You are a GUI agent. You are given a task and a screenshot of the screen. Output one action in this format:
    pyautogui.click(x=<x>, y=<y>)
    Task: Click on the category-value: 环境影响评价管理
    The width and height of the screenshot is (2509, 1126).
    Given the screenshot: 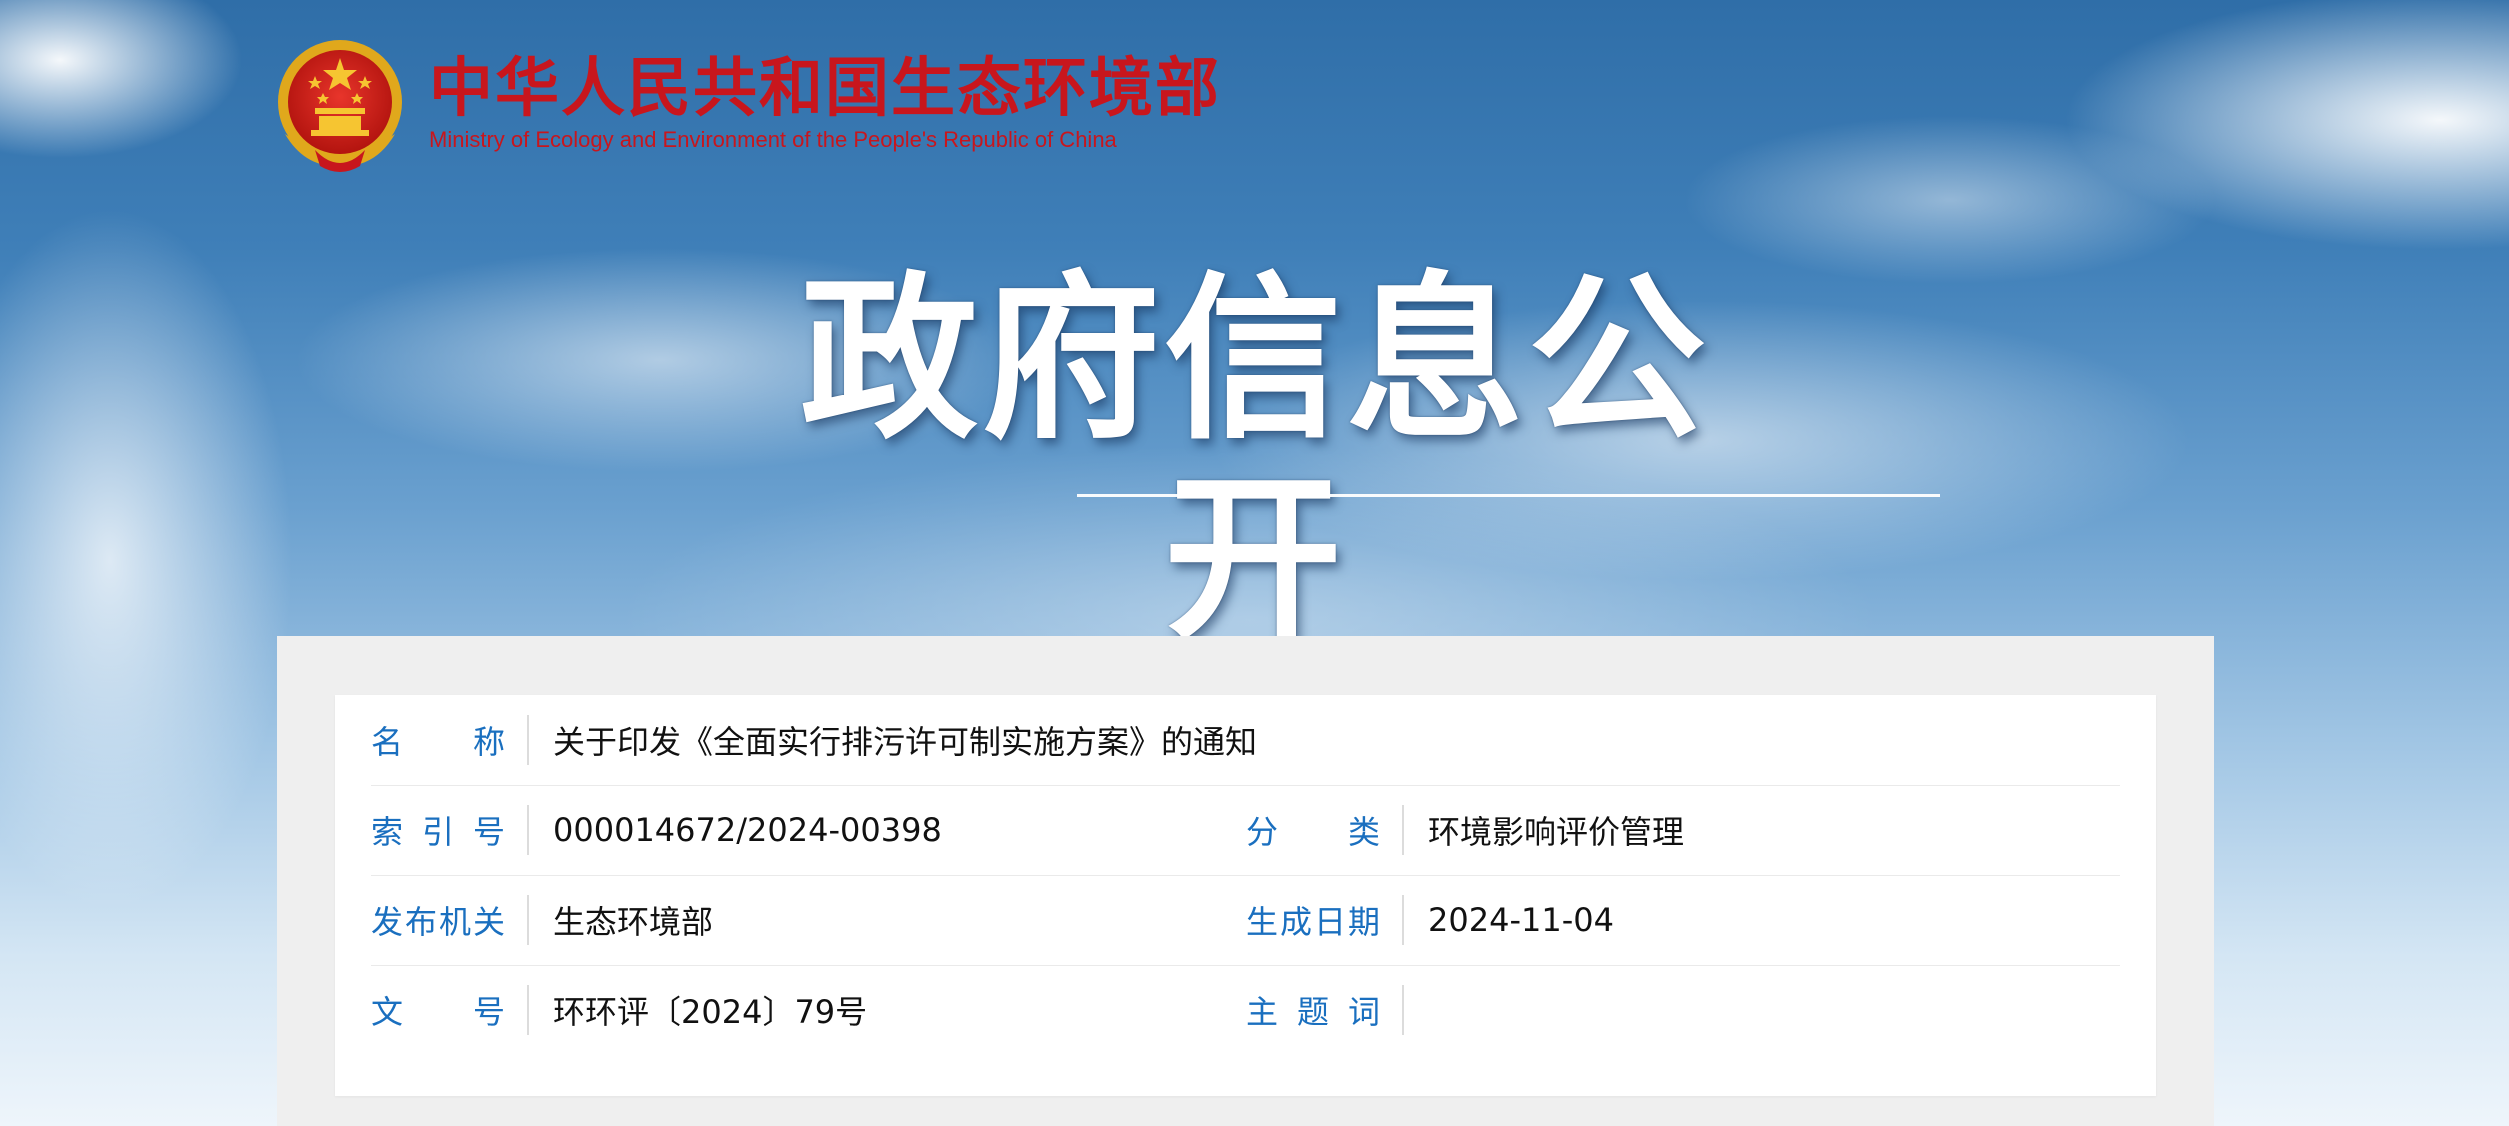 What is the action you would take?
    pyautogui.click(x=1556, y=832)
    